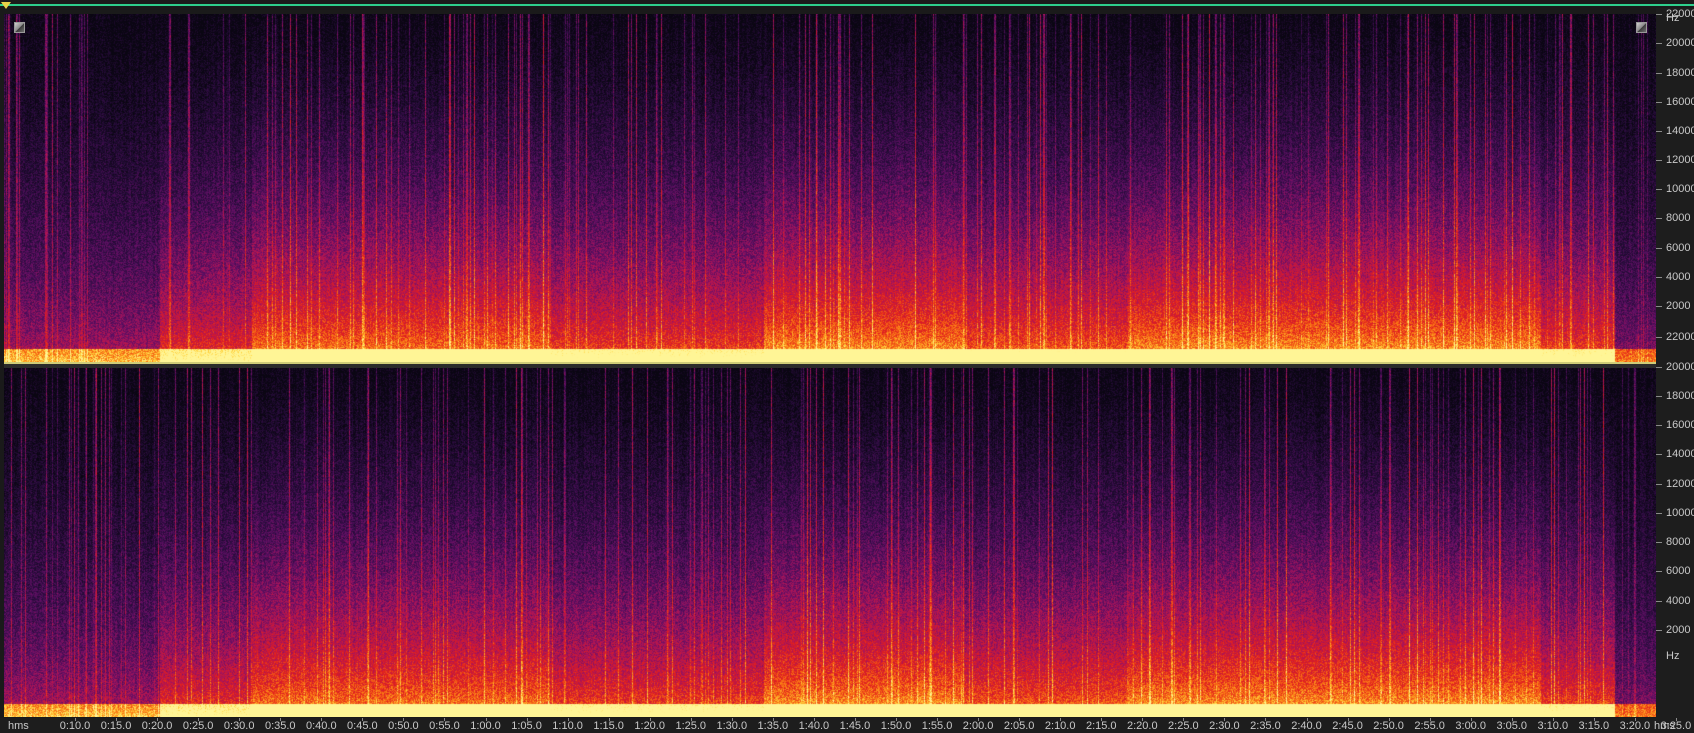 Image resolution: width=1694 pixels, height=733 pixels. I want to click on time-tick-label: 0:20.0, so click(157, 726).